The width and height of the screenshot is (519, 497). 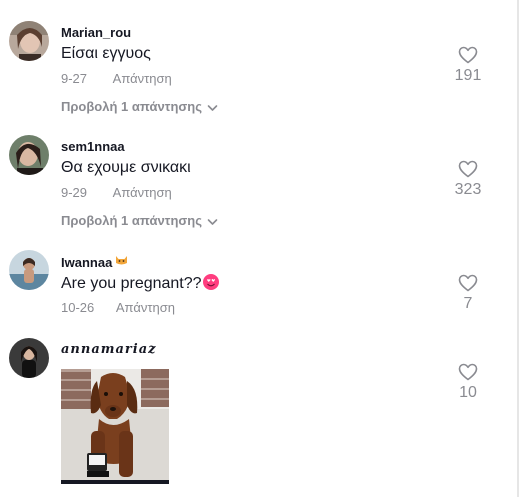 What do you see at coordinates (468, 372) in the screenshot?
I see `heart-outline-icon` at bounding box center [468, 372].